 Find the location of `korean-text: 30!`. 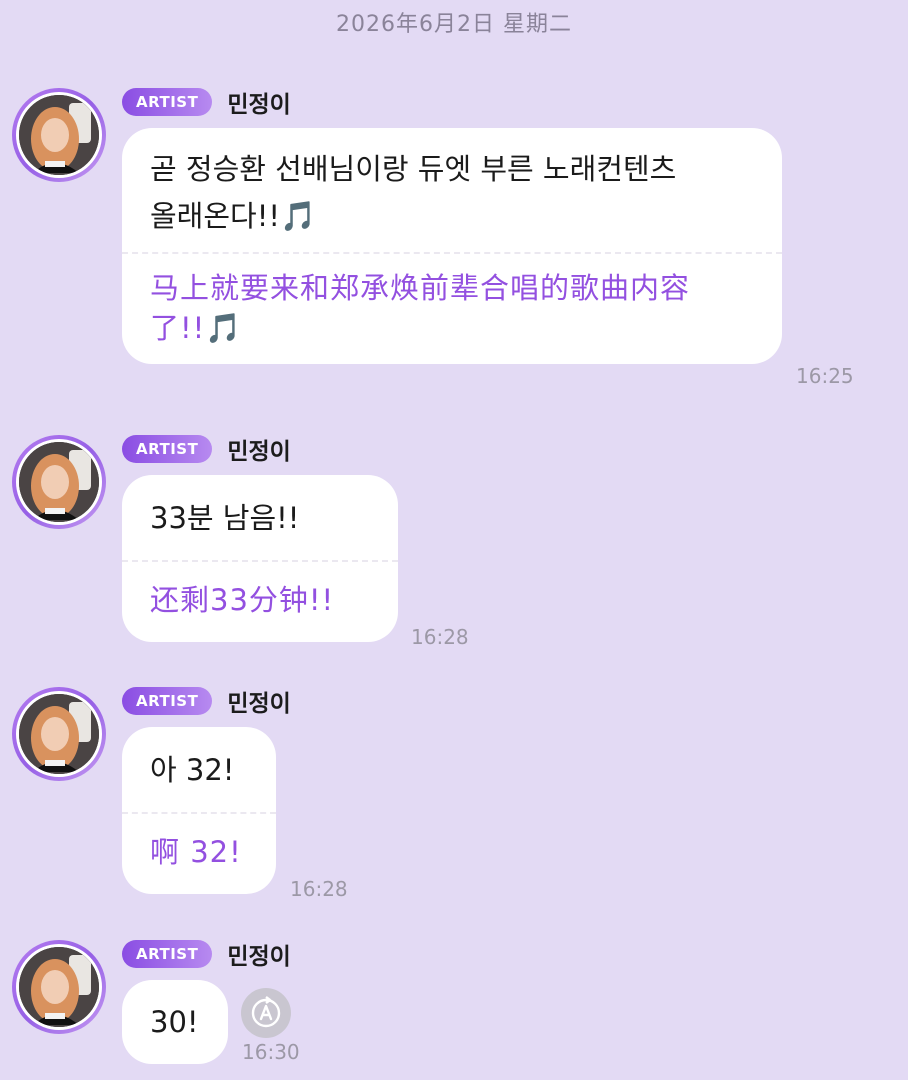

korean-text: 30! is located at coordinates (175, 1022).